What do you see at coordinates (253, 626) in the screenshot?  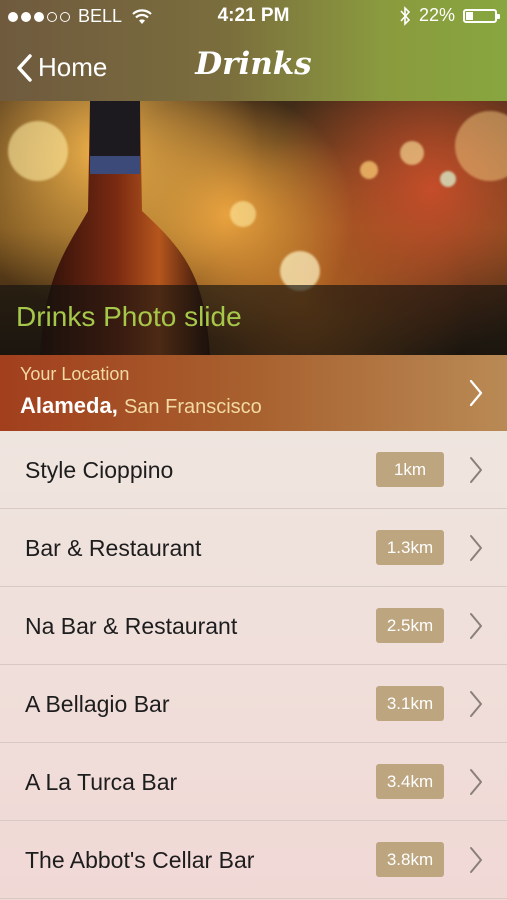 I see `list-item: Na Bar & Restaurant 2.5km` at bounding box center [253, 626].